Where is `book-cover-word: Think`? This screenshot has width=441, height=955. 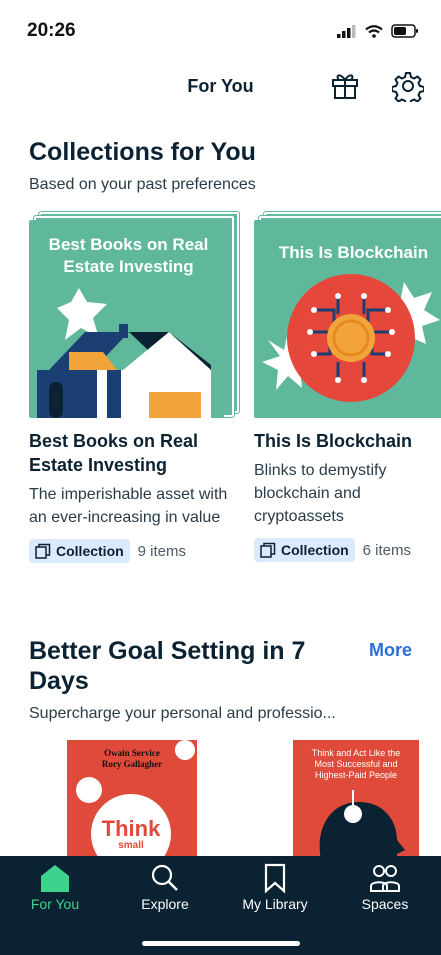 book-cover-word: Think is located at coordinates (131, 828).